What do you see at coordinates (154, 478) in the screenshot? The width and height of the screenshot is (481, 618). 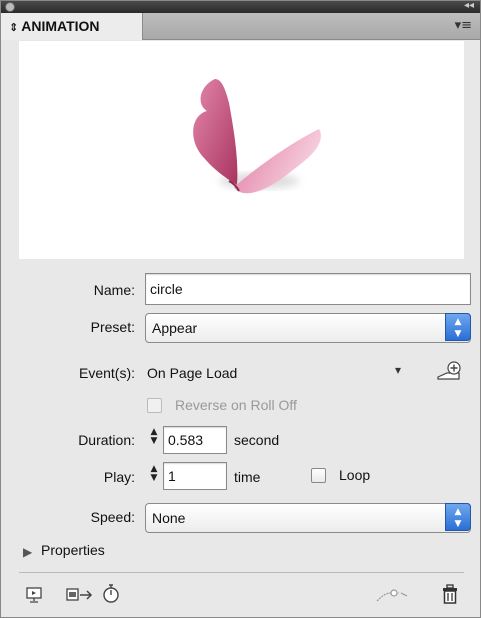 I see `play-stepper-icon: ▲ ▼` at bounding box center [154, 478].